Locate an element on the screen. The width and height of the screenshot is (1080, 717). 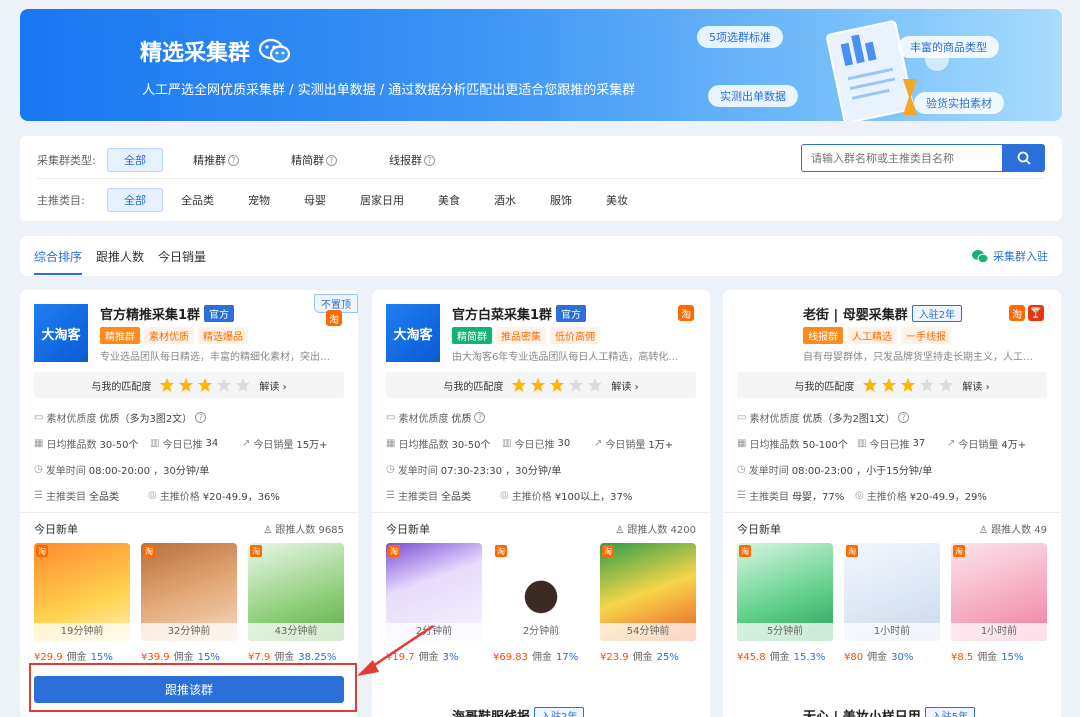
type-option-jingjian: 精简群? is located at coordinates (314, 160).